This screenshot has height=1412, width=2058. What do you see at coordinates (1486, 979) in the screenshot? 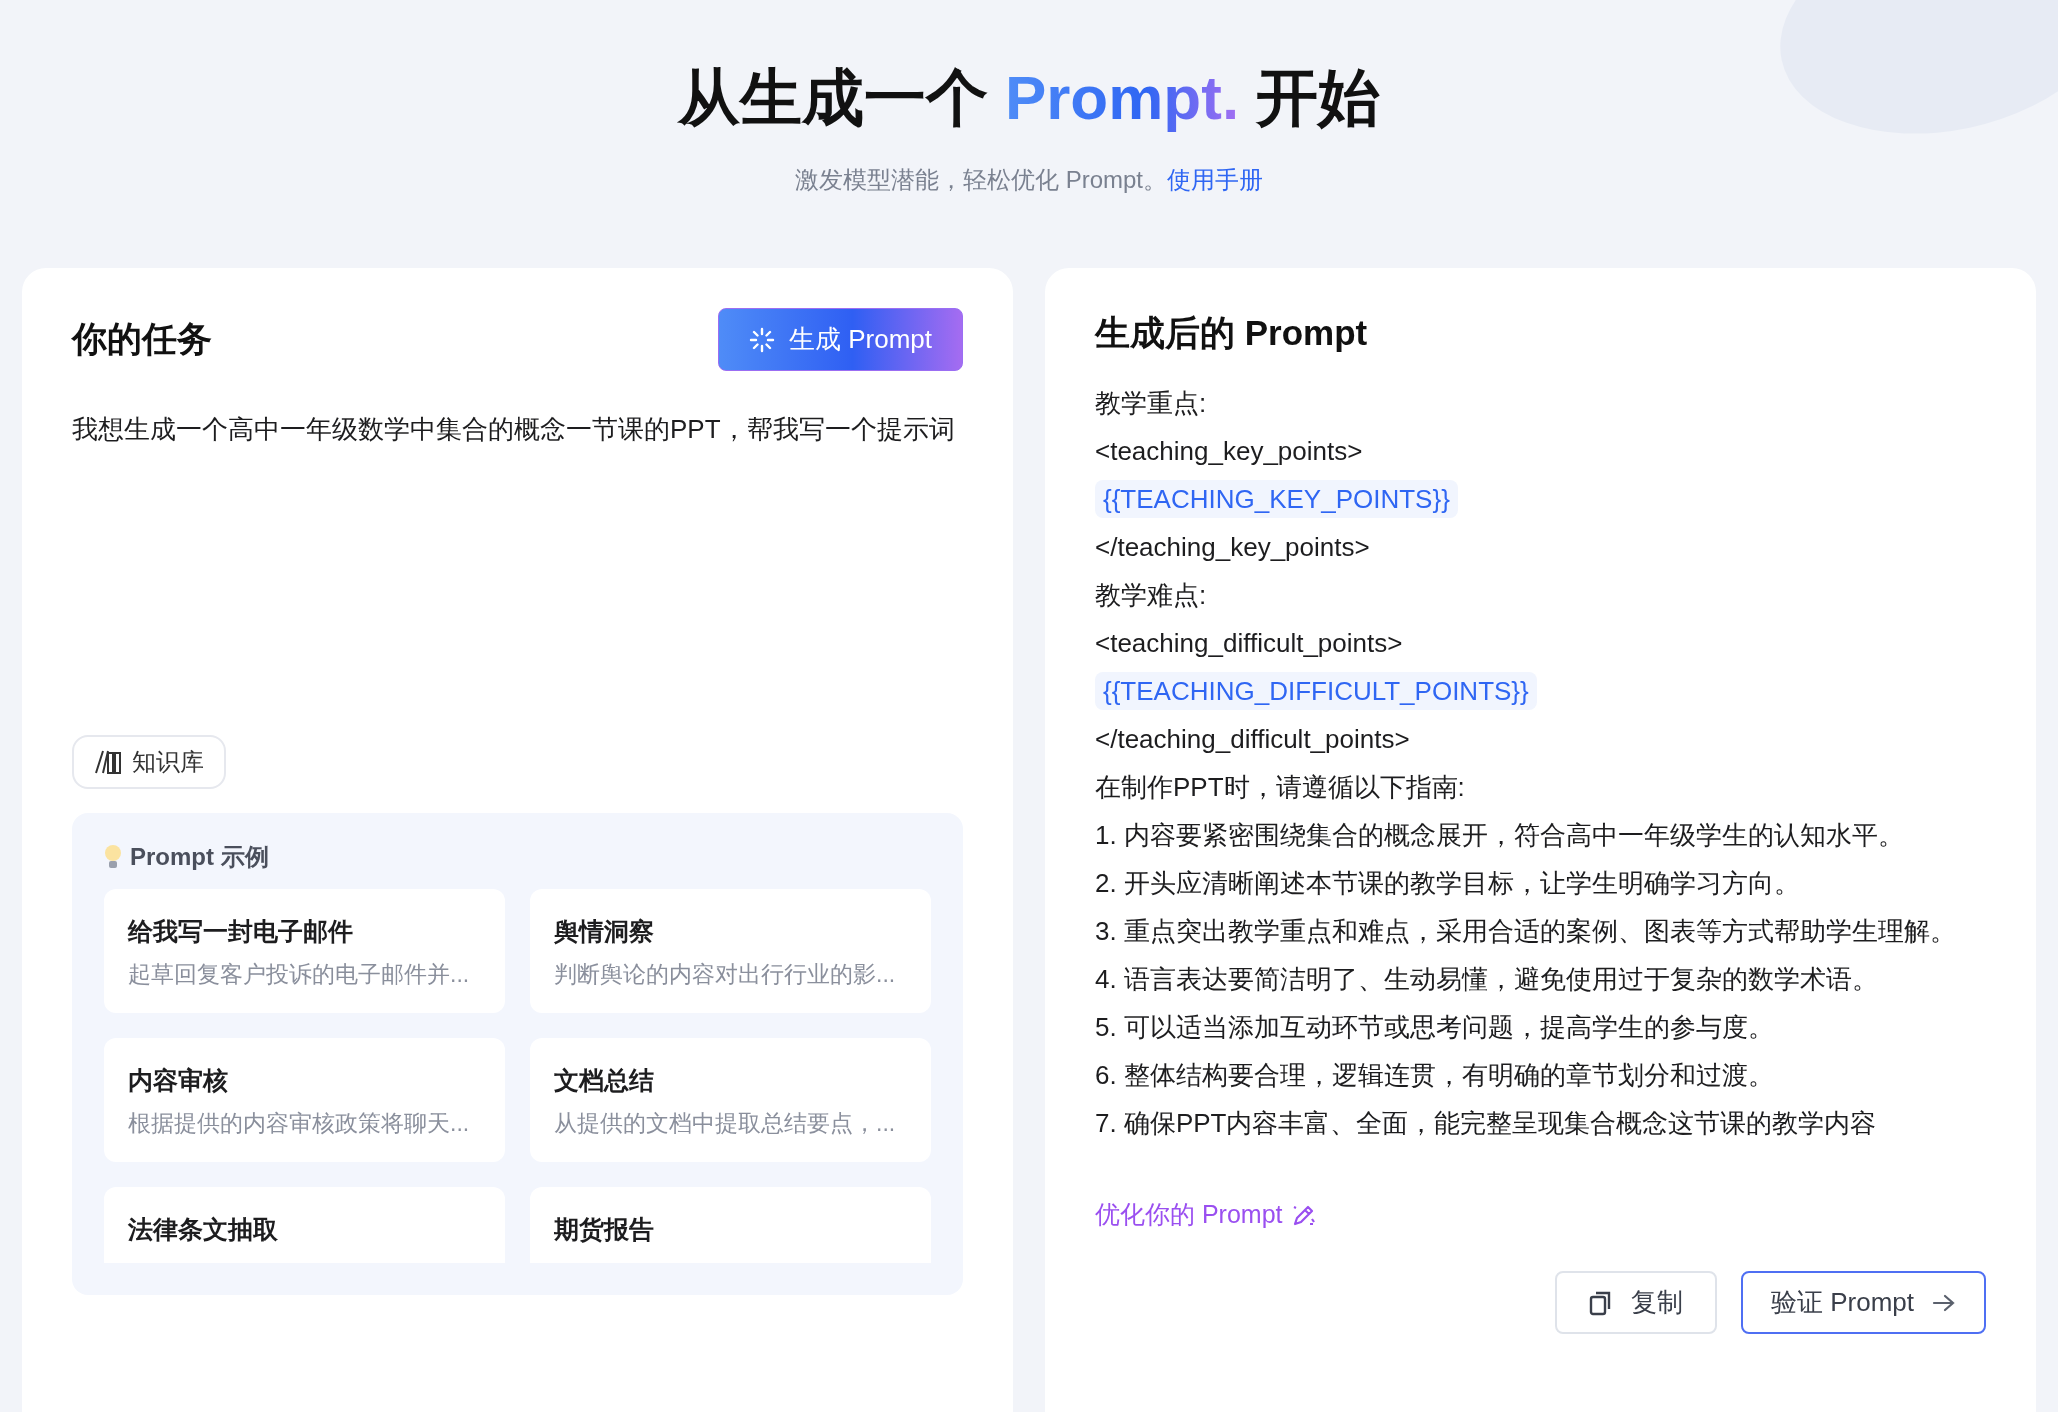
I see `prompt-line: 4. 语言表达要简洁明了、生动易懂，避免使用过于复杂的数学术语。` at bounding box center [1486, 979].